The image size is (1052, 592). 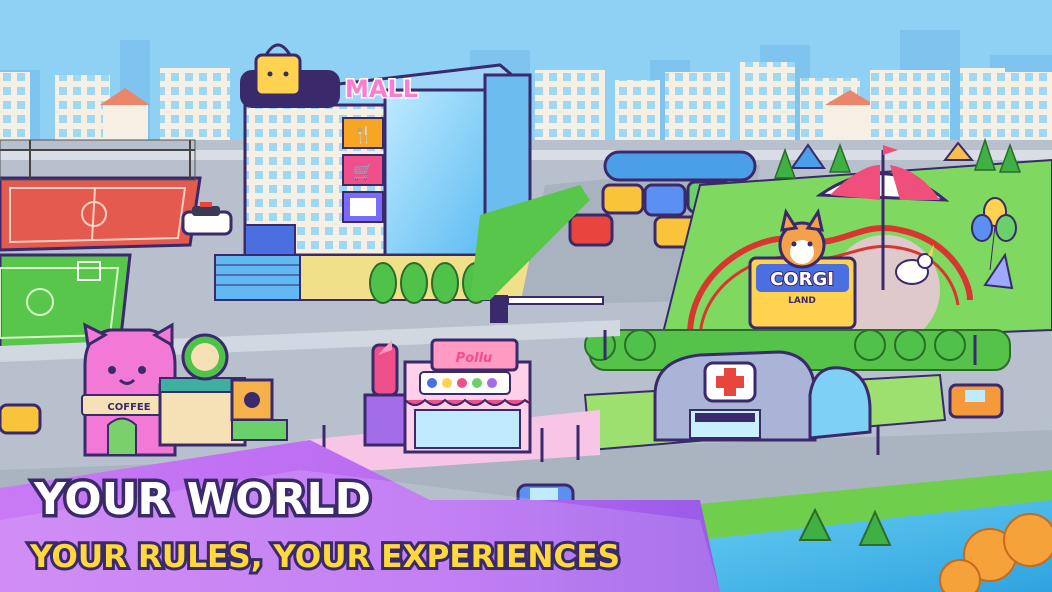 What do you see at coordinates (730, 382) in the screenshot?
I see `cross-icon` at bounding box center [730, 382].